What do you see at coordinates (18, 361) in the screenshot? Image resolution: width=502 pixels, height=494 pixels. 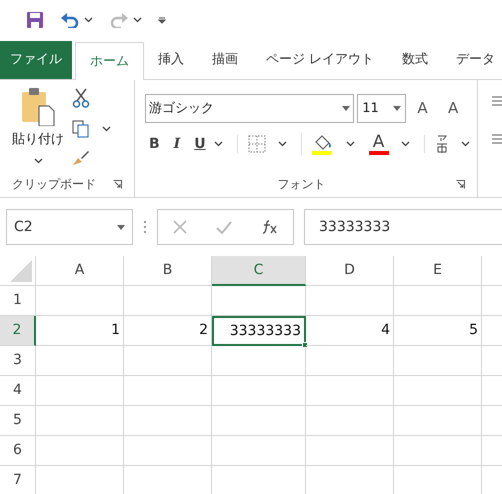 I see `row-header: 3` at bounding box center [18, 361].